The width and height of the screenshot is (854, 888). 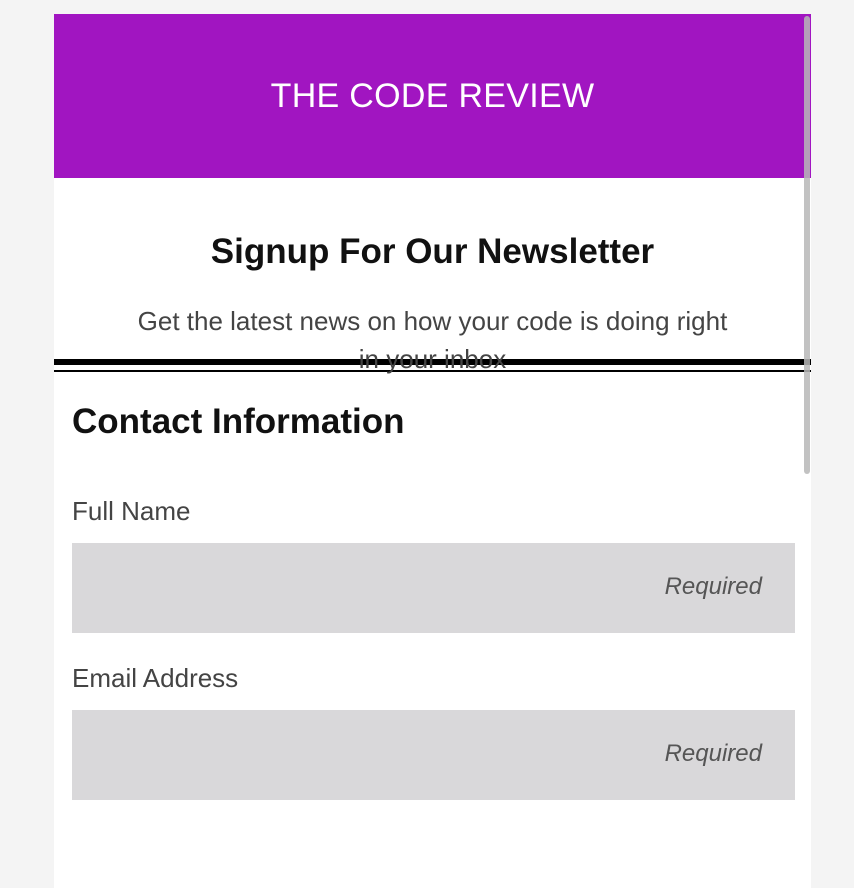 I want to click on email-field-wrap: Required, so click(x=433, y=755).